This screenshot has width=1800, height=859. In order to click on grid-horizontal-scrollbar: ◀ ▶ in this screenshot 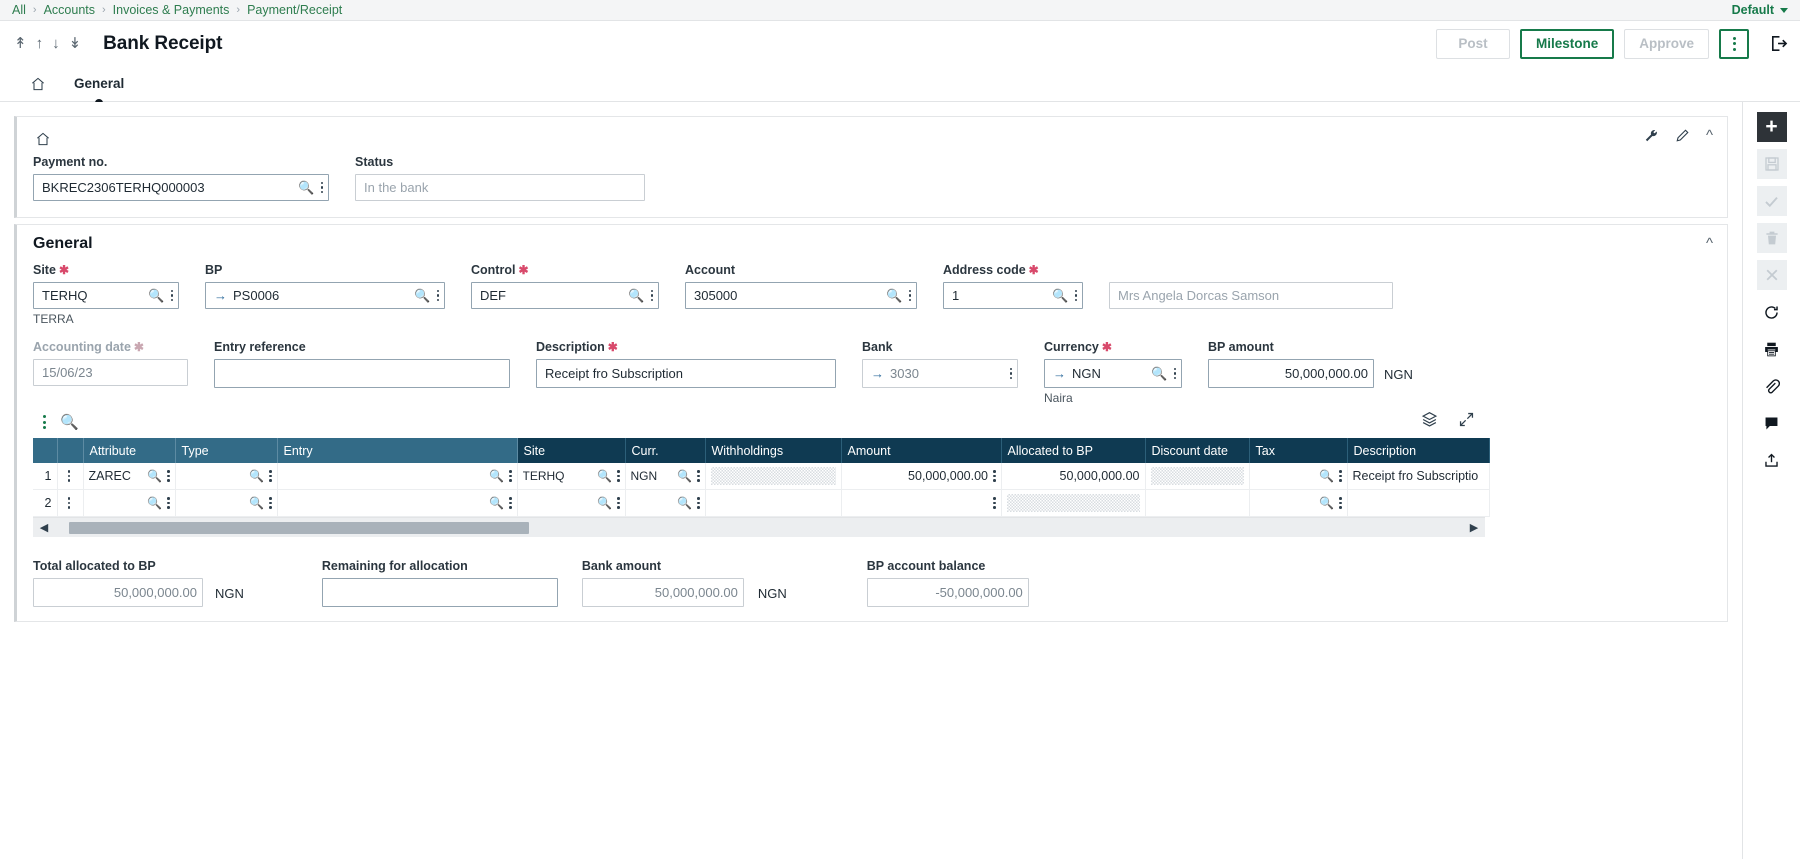, I will do `click(759, 527)`.